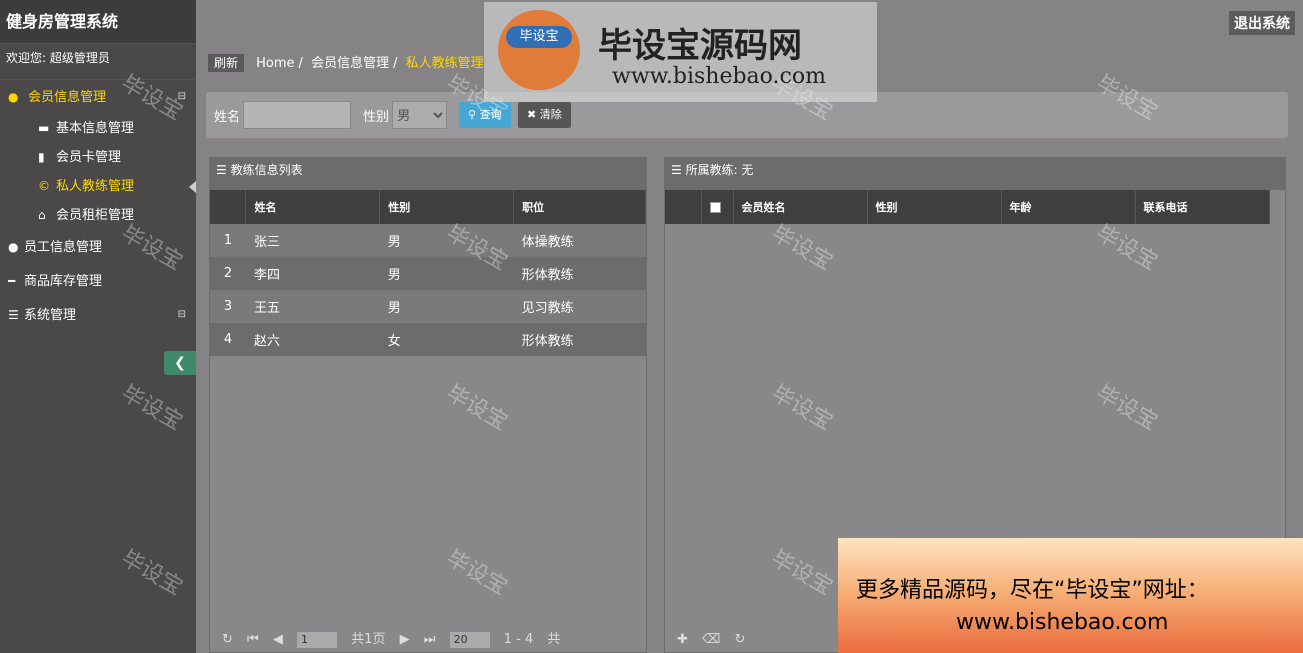 The height and width of the screenshot is (653, 1303). Describe the element at coordinates (444, 63) in the screenshot. I see `breadcrumb-current: 私人教练管理` at that location.